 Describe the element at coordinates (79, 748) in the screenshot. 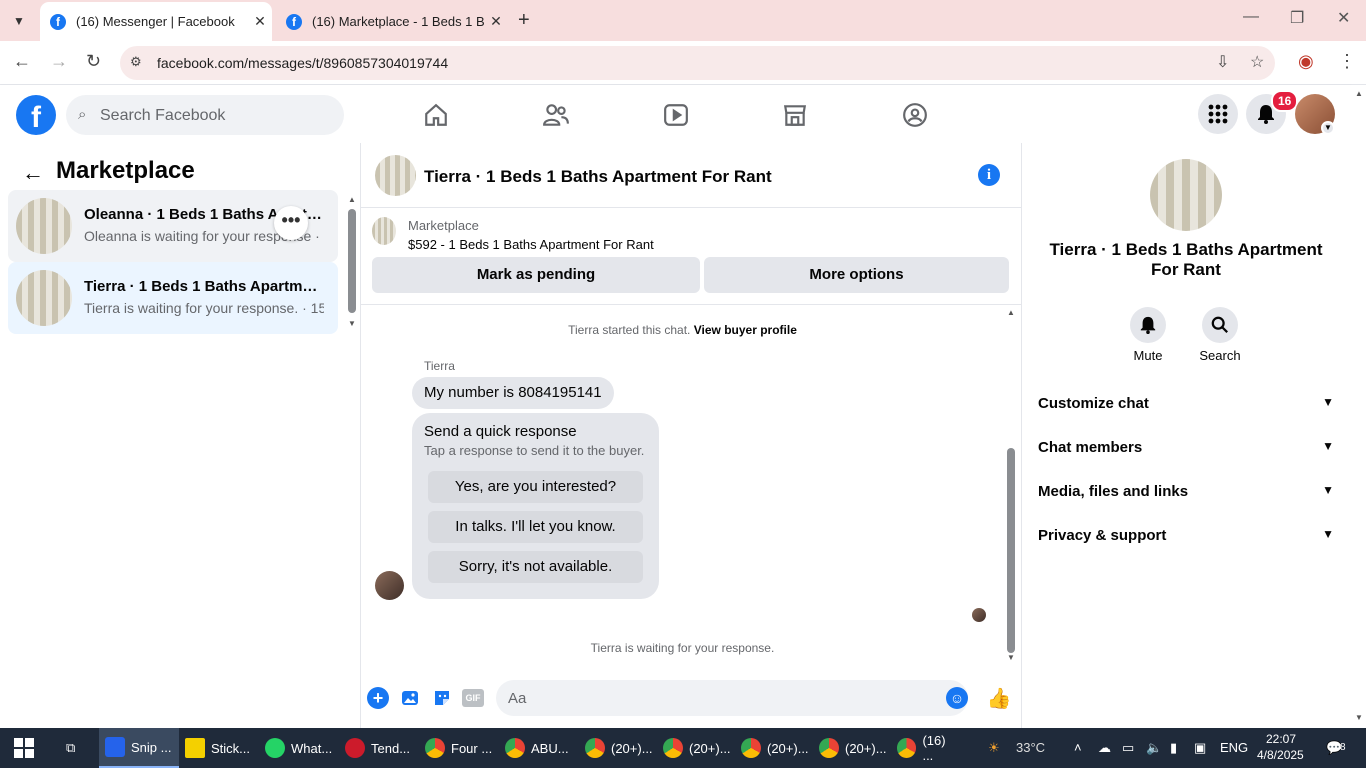

I see `task-view-icon: ⧉` at that location.